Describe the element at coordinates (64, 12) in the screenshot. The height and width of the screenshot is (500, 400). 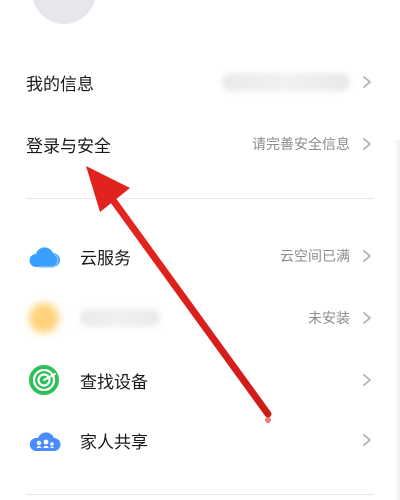
I see `avatar` at that location.